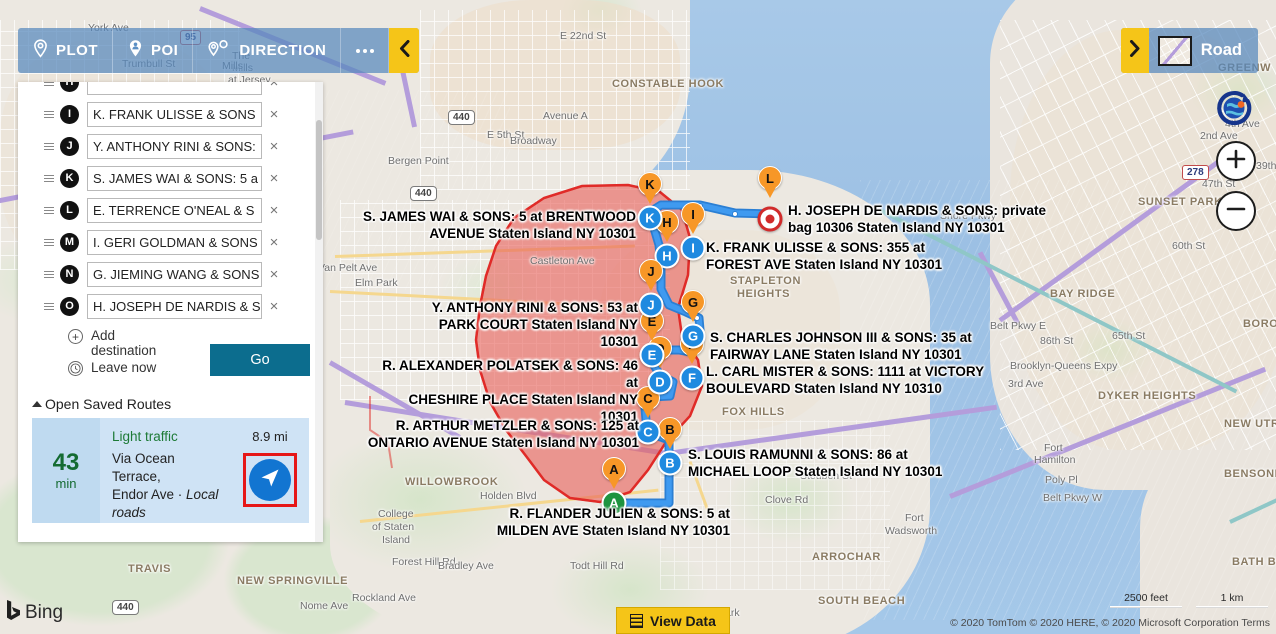 The width and height of the screenshot is (1276, 634). Describe the element at coordinates (348, 268) in the screenshot. I see `map-place-label: Van Pelt Ave` at that location.